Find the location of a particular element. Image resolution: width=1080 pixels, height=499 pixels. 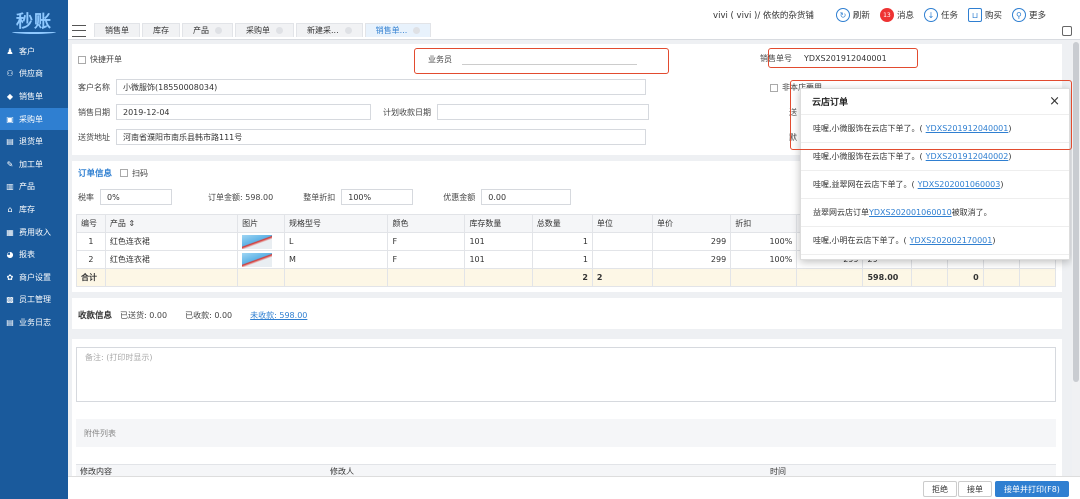

sidebar-item: ✎ 加工单 is located at coordinates (34, 164).